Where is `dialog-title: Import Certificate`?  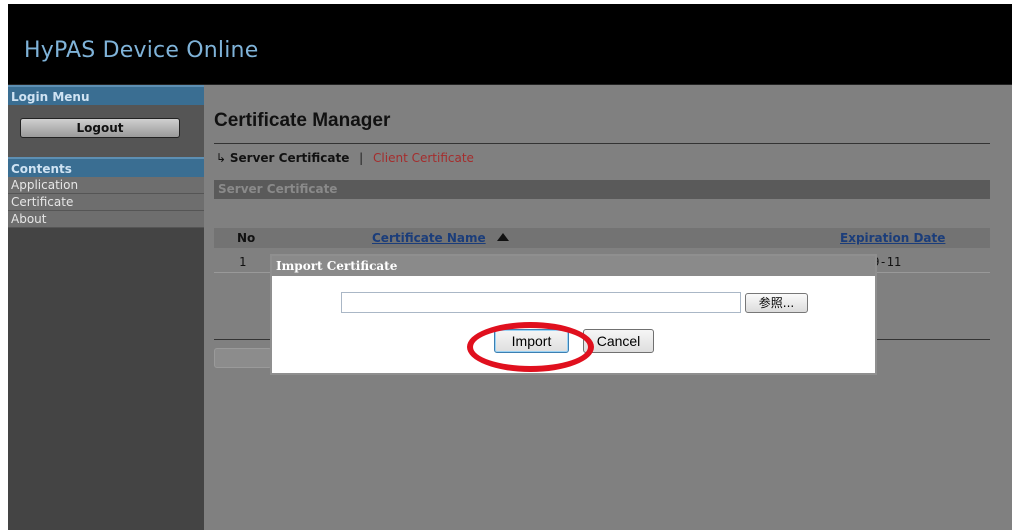
dialog-title: Import Certificate is located at coordinates (573, 266).